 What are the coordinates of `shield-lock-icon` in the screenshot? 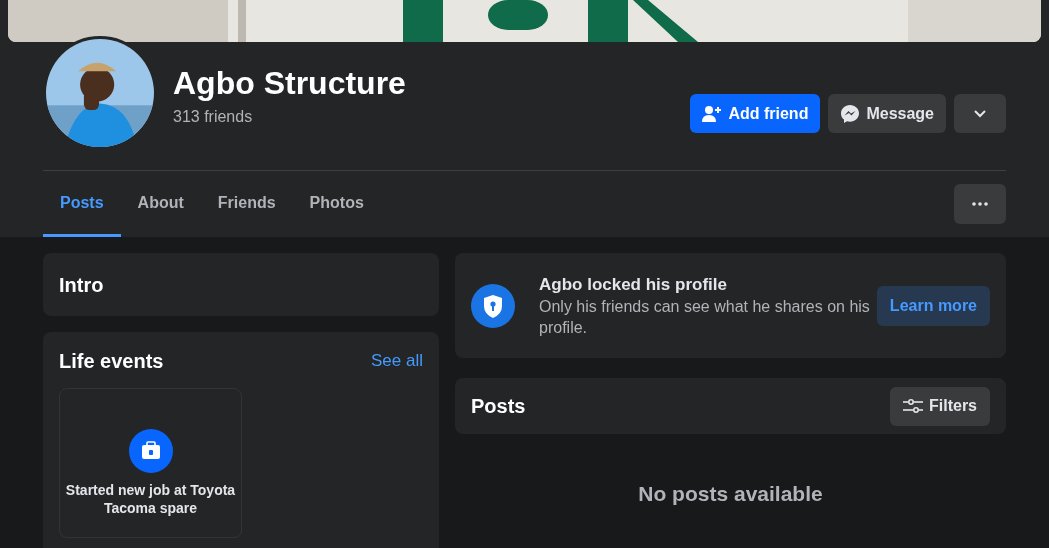 It's located at (493, 305).